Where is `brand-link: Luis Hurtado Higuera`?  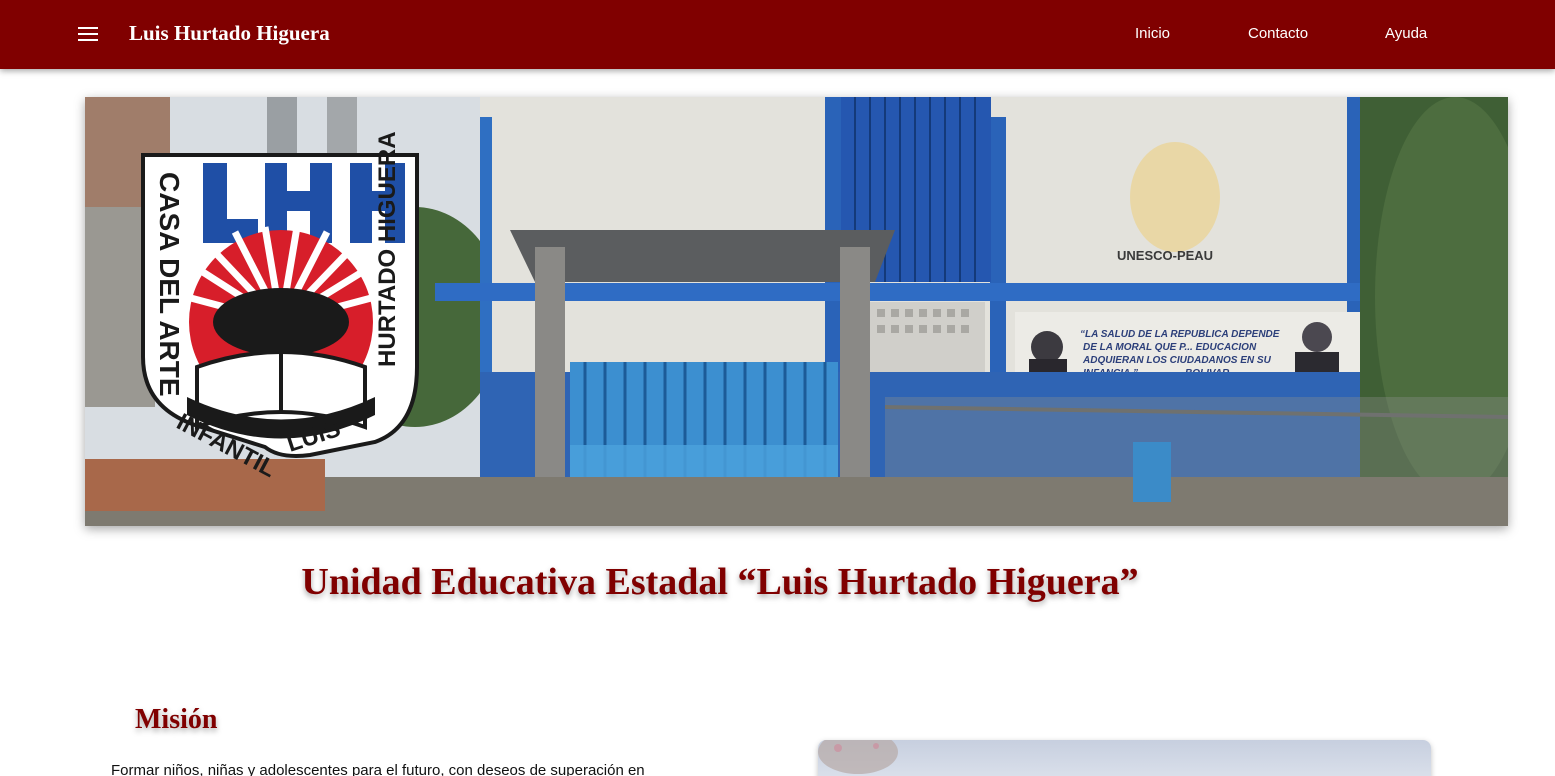
brand-link: Luis Hurtado Higuera is located at coordinates (229, 33).